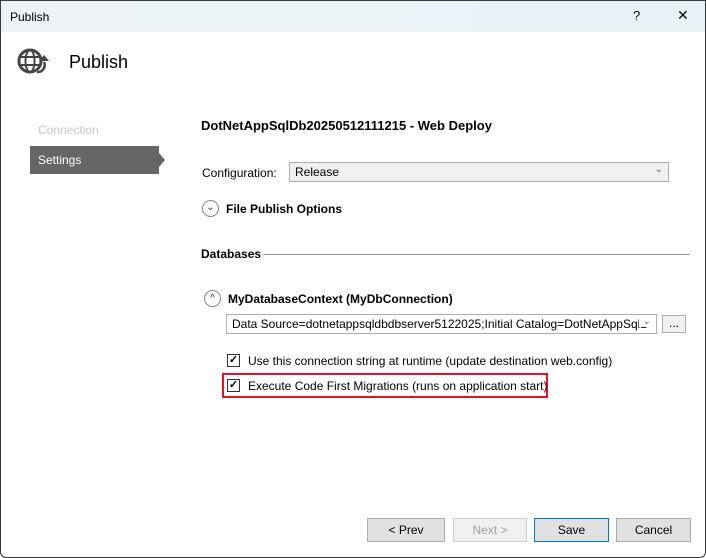 The height and width of the screenshot is (558, 706). What do you see at coordinates (476, 254) in the screenshot?
I see `divider` at bounding box center [476, 254].